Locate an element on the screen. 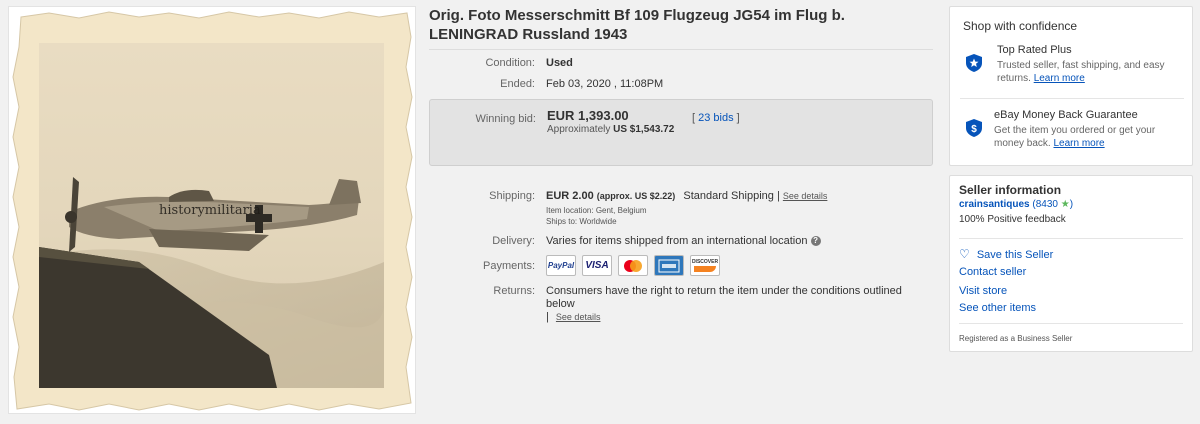 The image size is (1200, 424). ended-value: Feb 03, 2020 , 11:08PM is located at coordinates (605, 84).